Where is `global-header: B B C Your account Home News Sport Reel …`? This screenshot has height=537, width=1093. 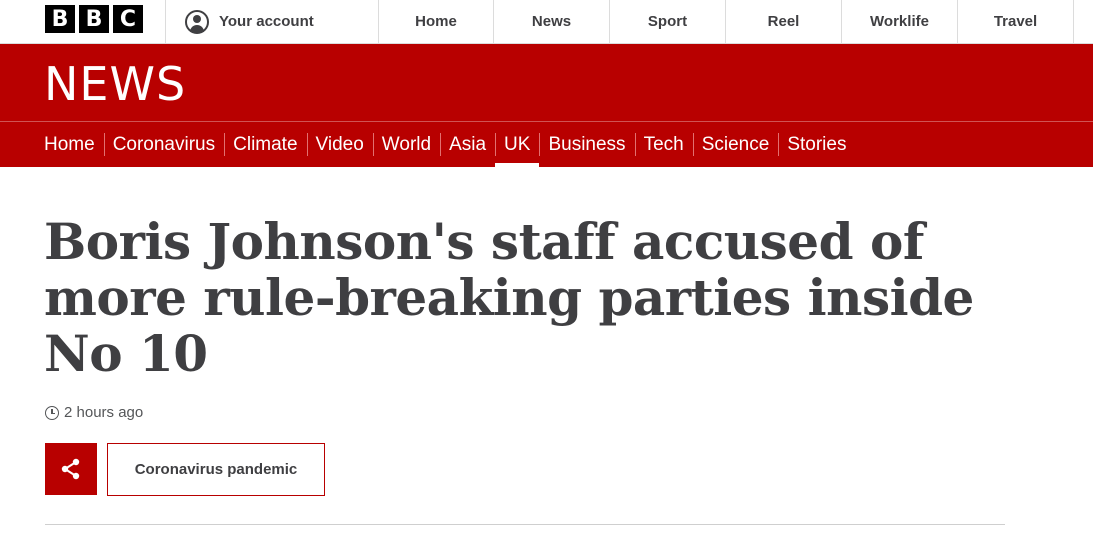 global-header: B B C Your account Home News Sport Reel … is located at coordinates (546, 22).